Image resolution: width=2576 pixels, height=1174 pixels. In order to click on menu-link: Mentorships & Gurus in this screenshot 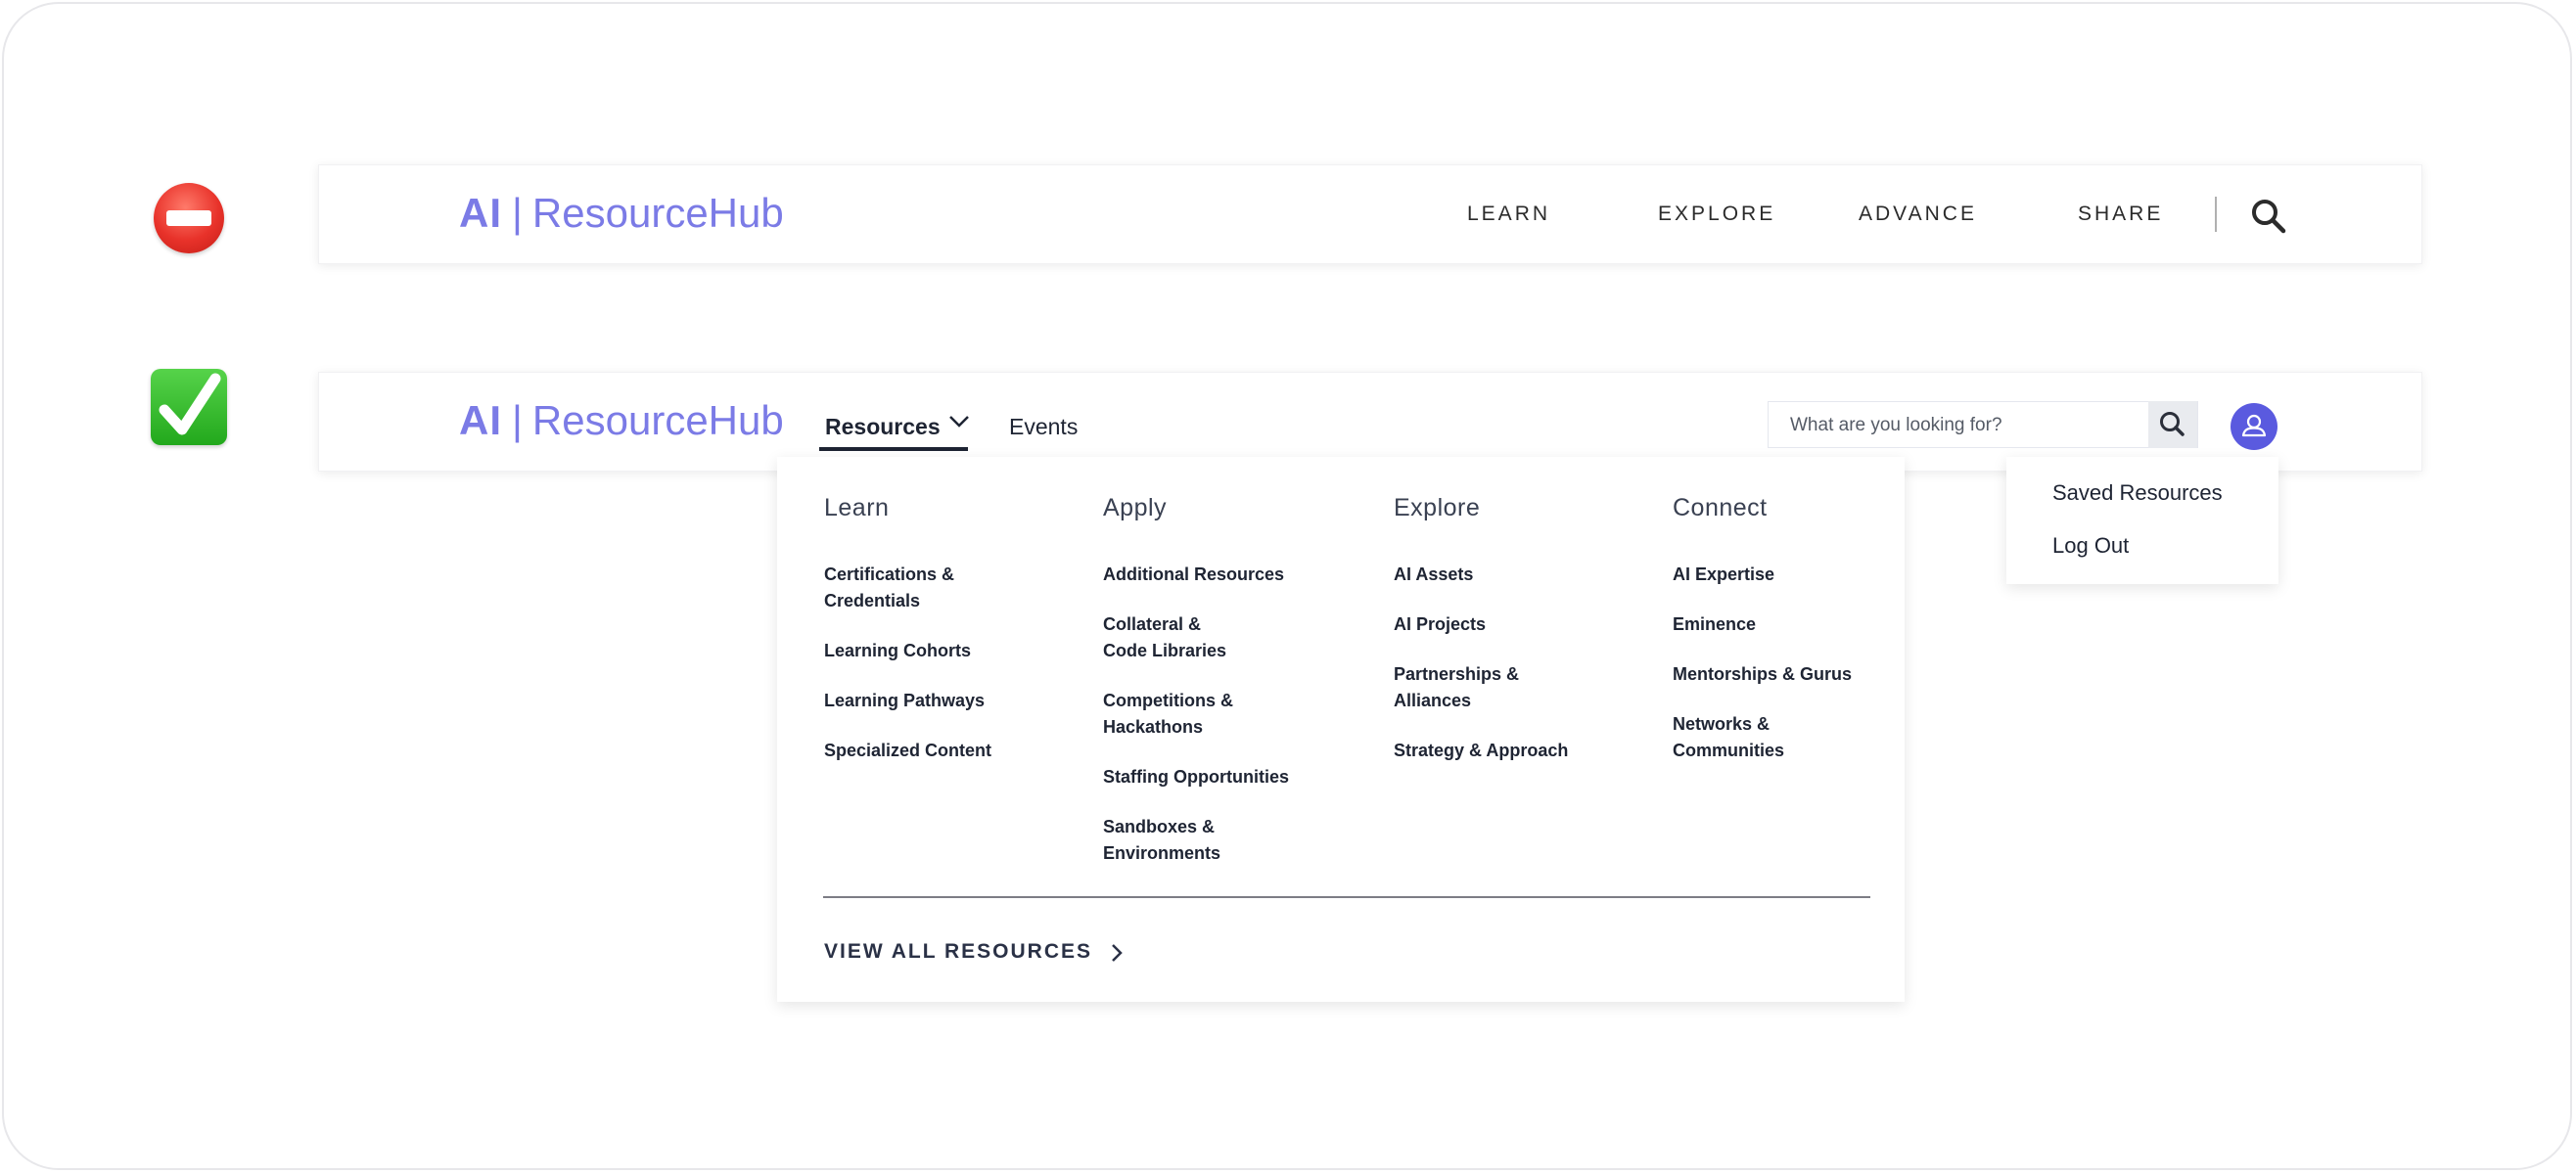, I will do `click(1762, 674)`.